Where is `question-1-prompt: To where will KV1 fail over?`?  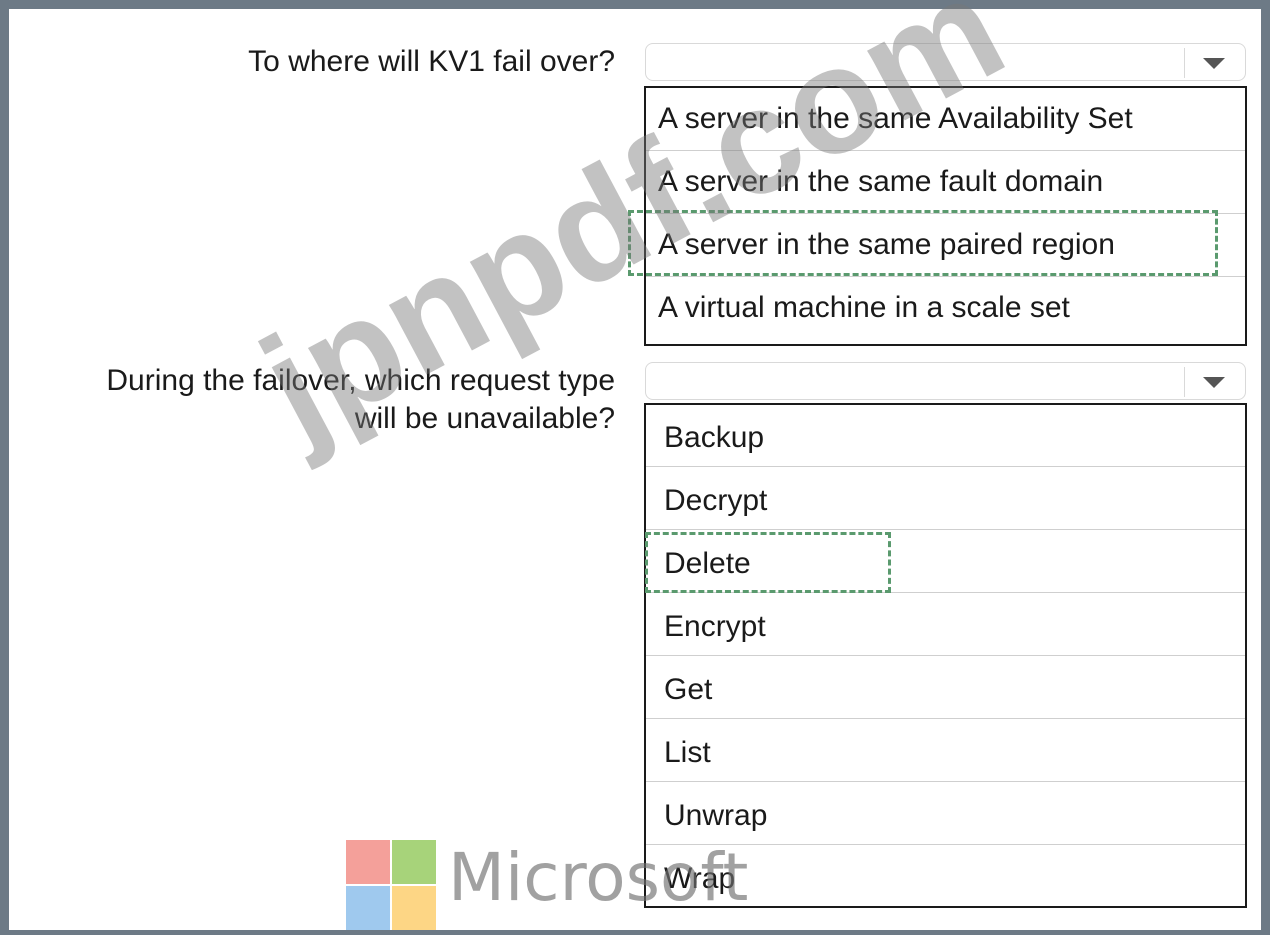
question-1-prompt: To where will KV1 fail over? is located at coordinates (431, 61).